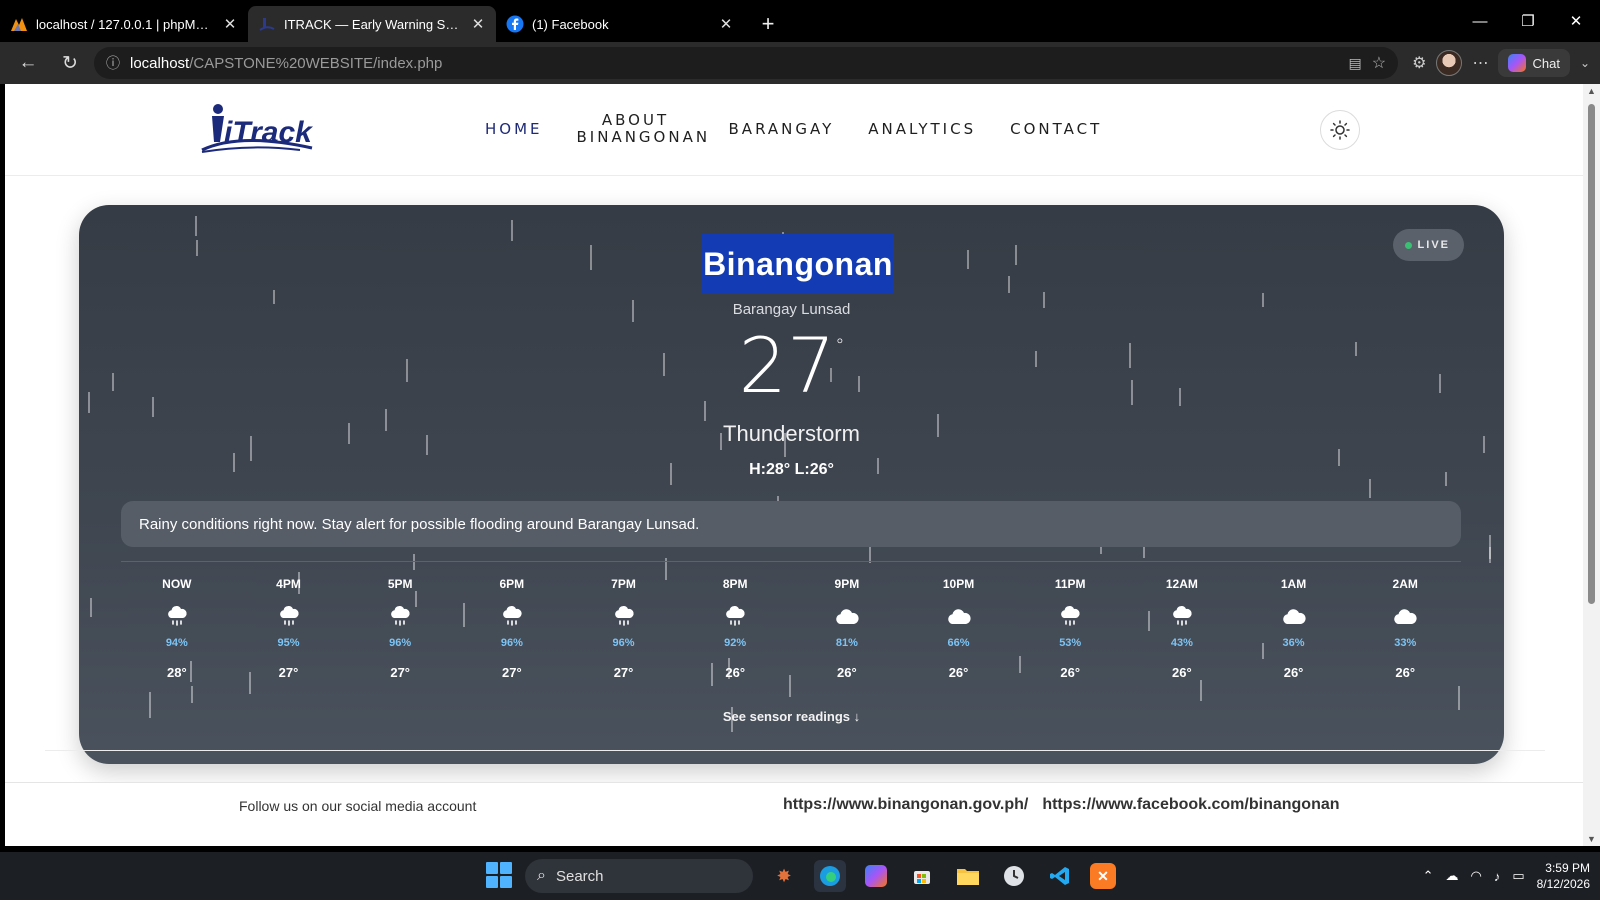 Image resolution: width=1600 pixels, height=900 pixels. I want to click on itrack-icon, so click(267, 24).